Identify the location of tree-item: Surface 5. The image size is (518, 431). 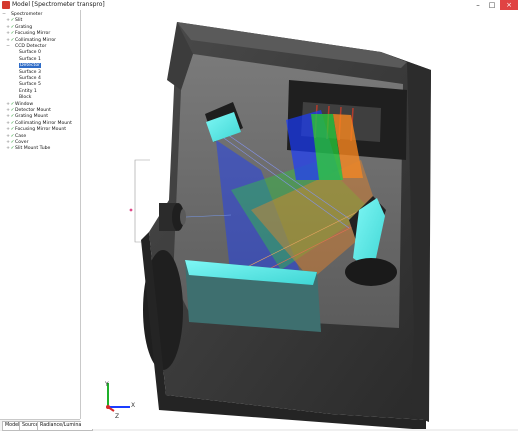
(25, 85).